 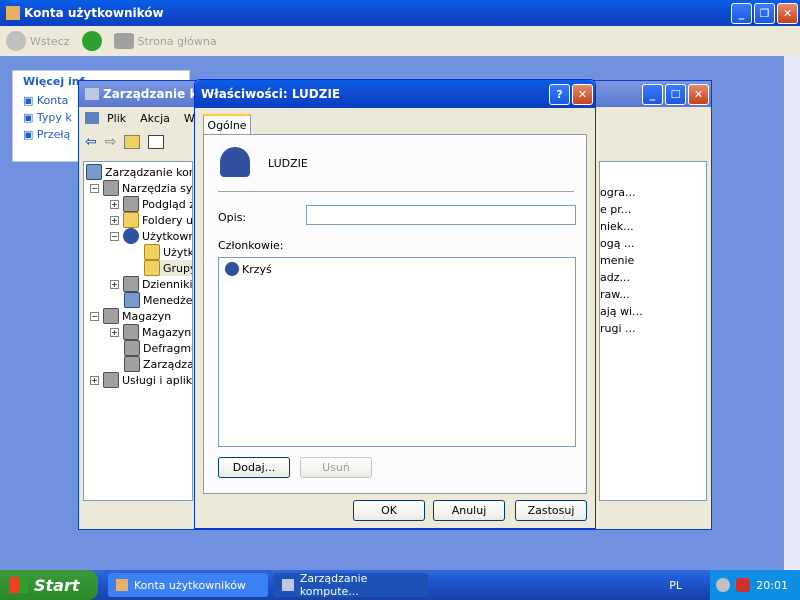 I want to click on show-tree-icon, so click(x=156, y=142).